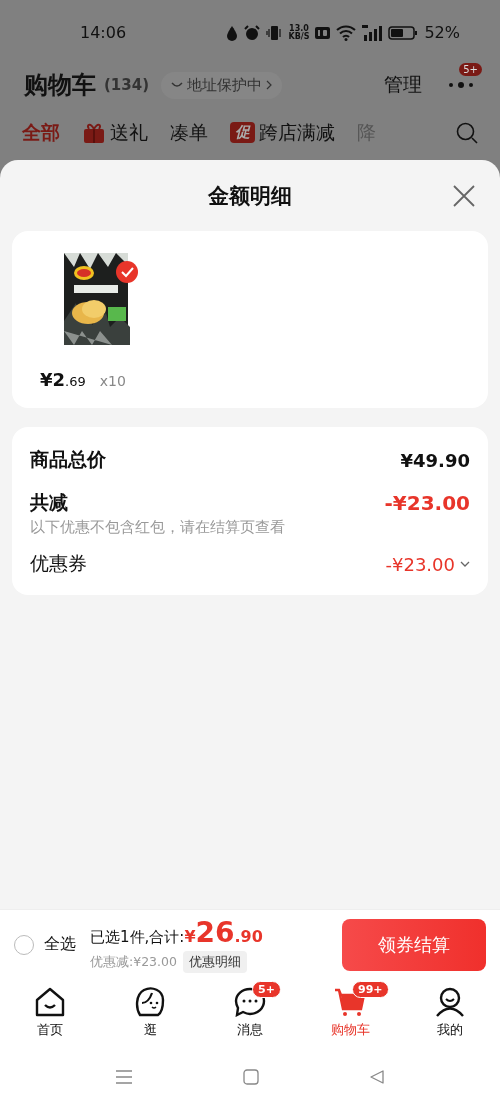 The width and height of the screenshot is (500, 1111). What do you see at coordinates (266, 989) in the screenshot?
I see `count-badge: 5+` at bounding box center [266, 989].